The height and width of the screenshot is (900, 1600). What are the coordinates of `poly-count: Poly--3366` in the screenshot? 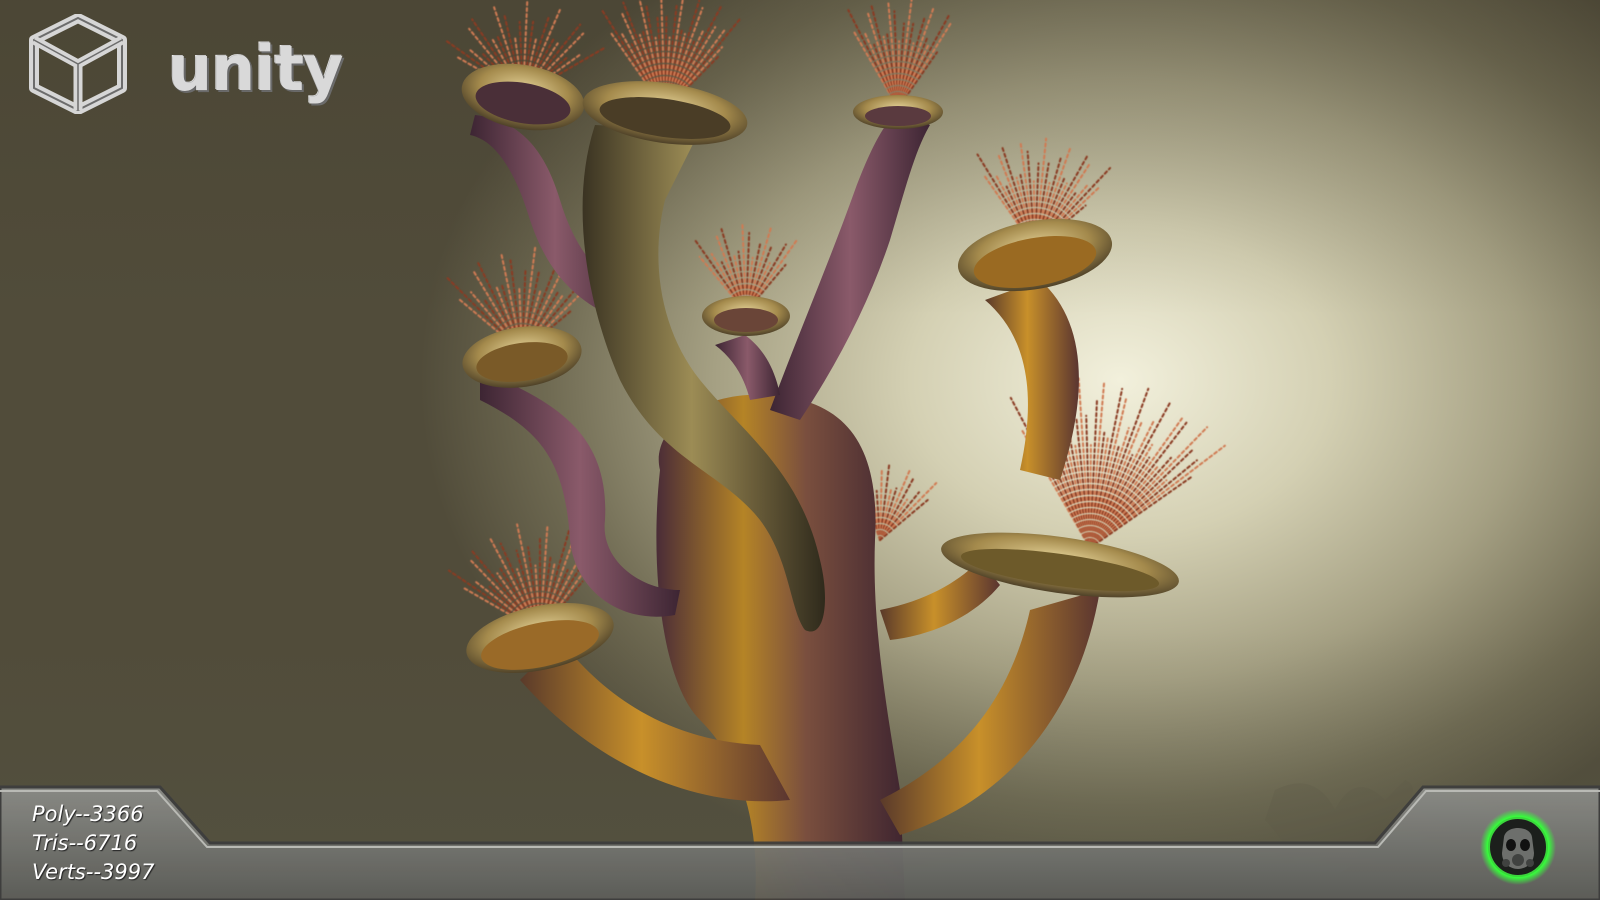 It's located at (88, 814).